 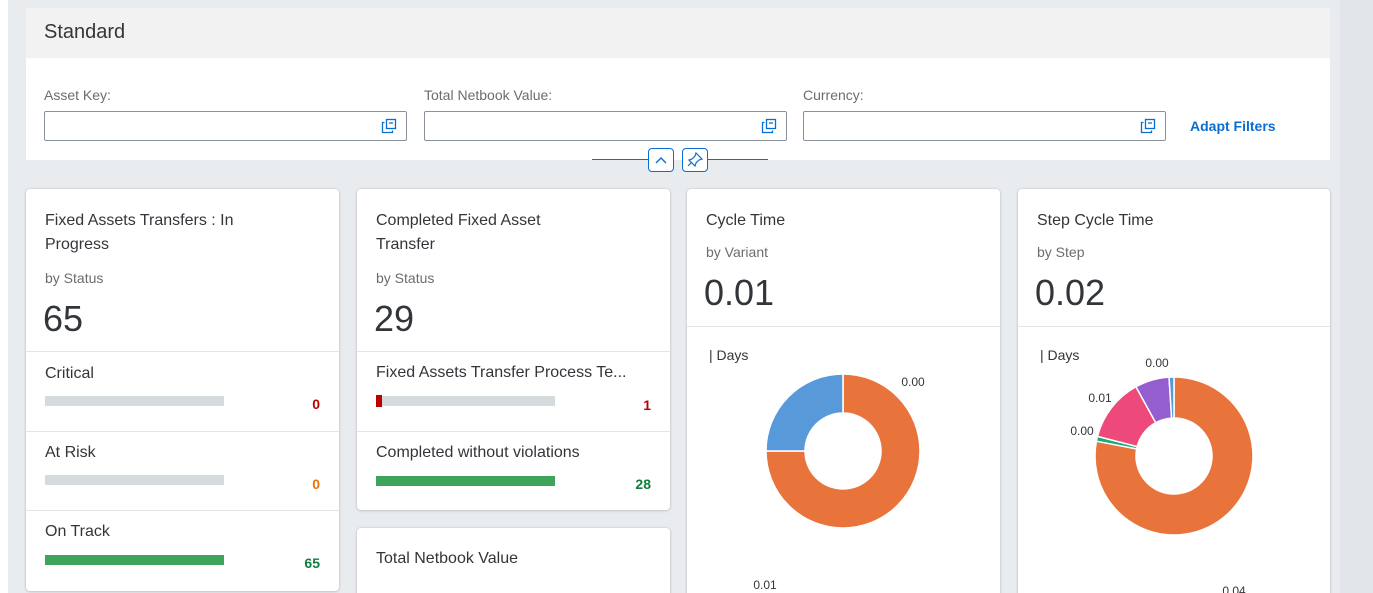 I want to click on chevron-up-icon, so click(x=661, y=160).